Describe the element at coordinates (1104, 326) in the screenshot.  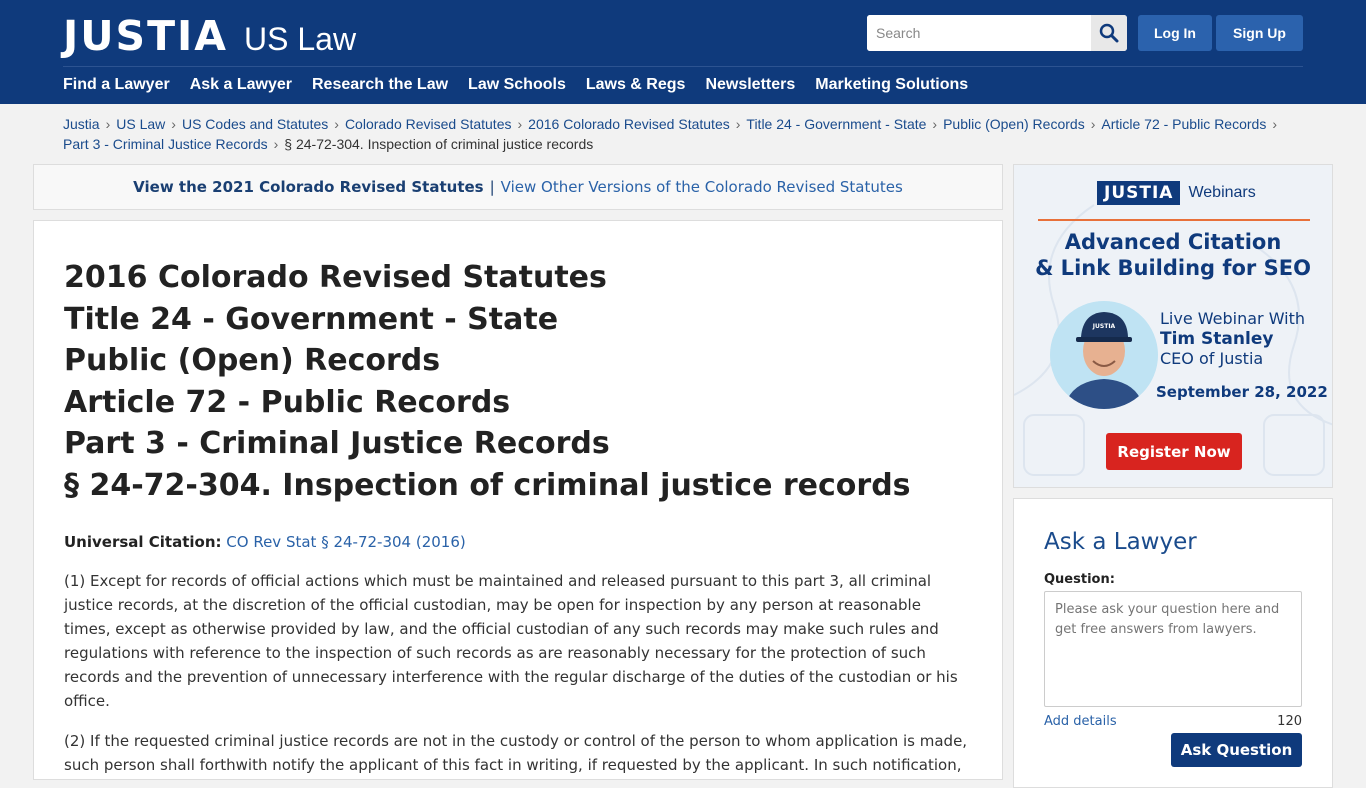
I see `svg-text: JUSTIA` at that location.